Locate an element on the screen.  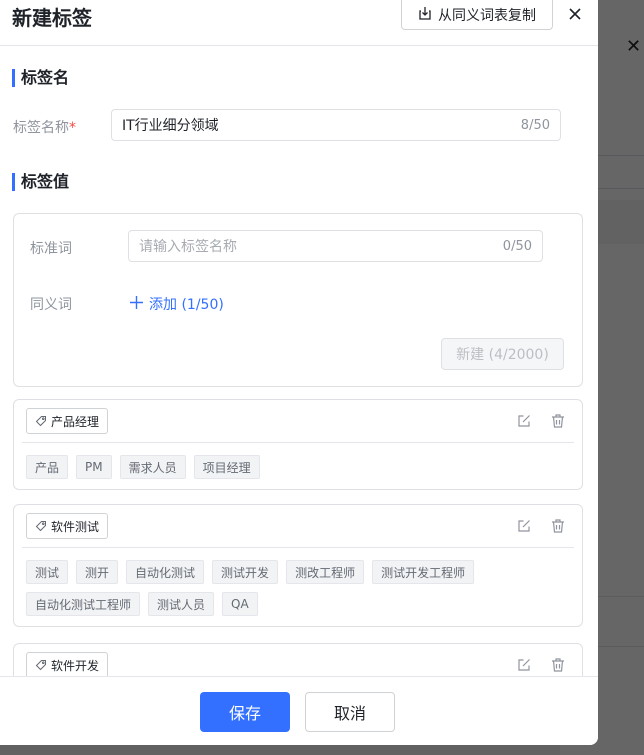
tag-name-input: IT行业细分领域 8/50 is located at coordinates (336, 125).